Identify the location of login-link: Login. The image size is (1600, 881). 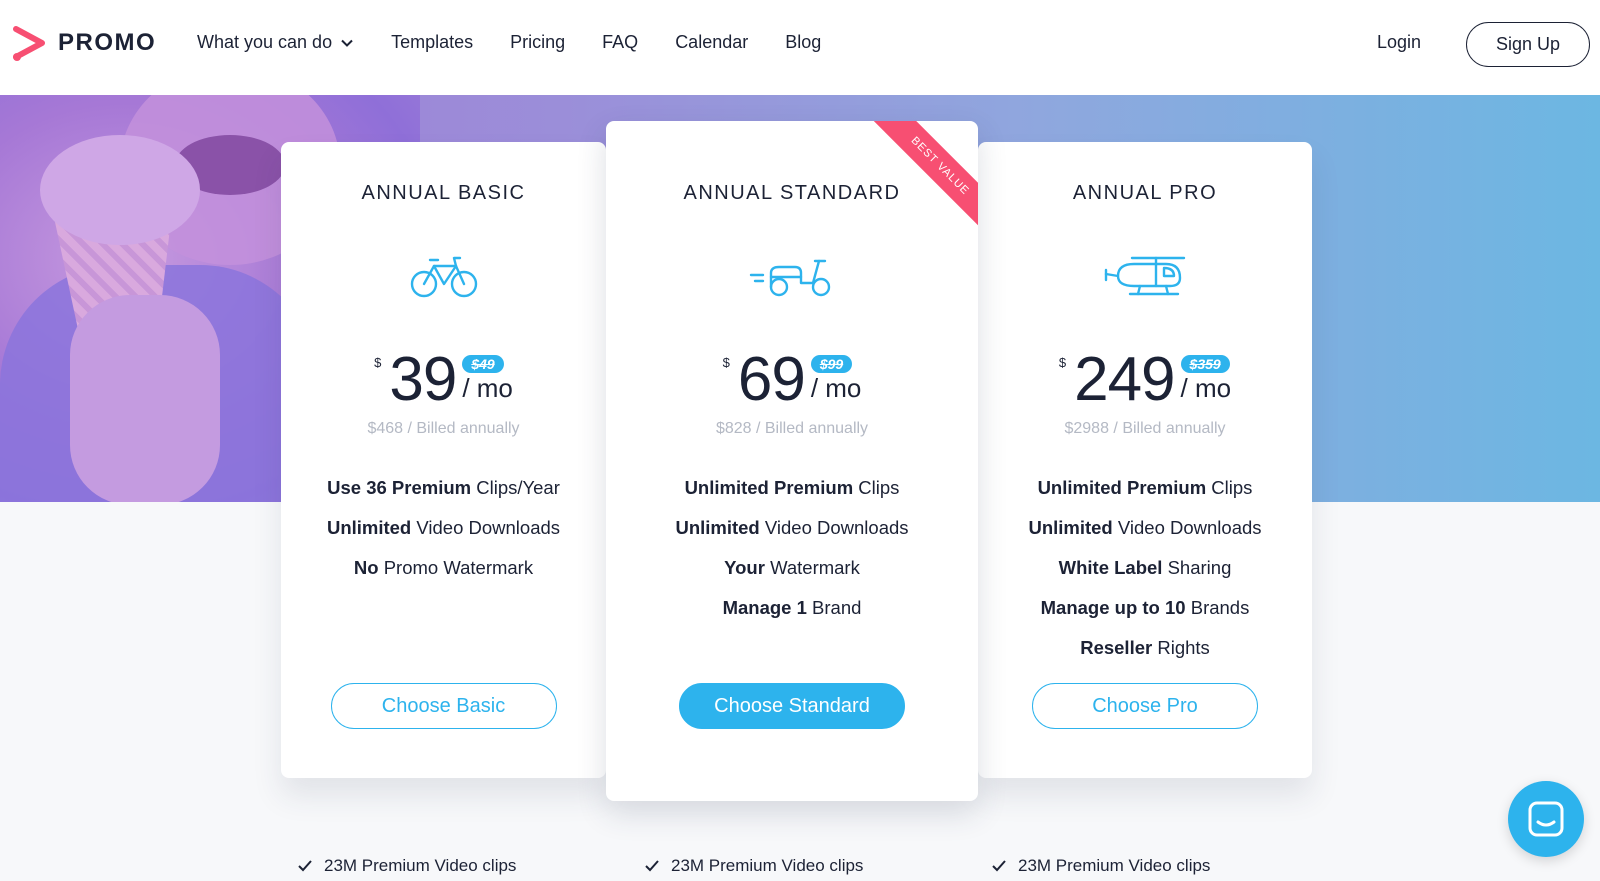
(1399, 42).